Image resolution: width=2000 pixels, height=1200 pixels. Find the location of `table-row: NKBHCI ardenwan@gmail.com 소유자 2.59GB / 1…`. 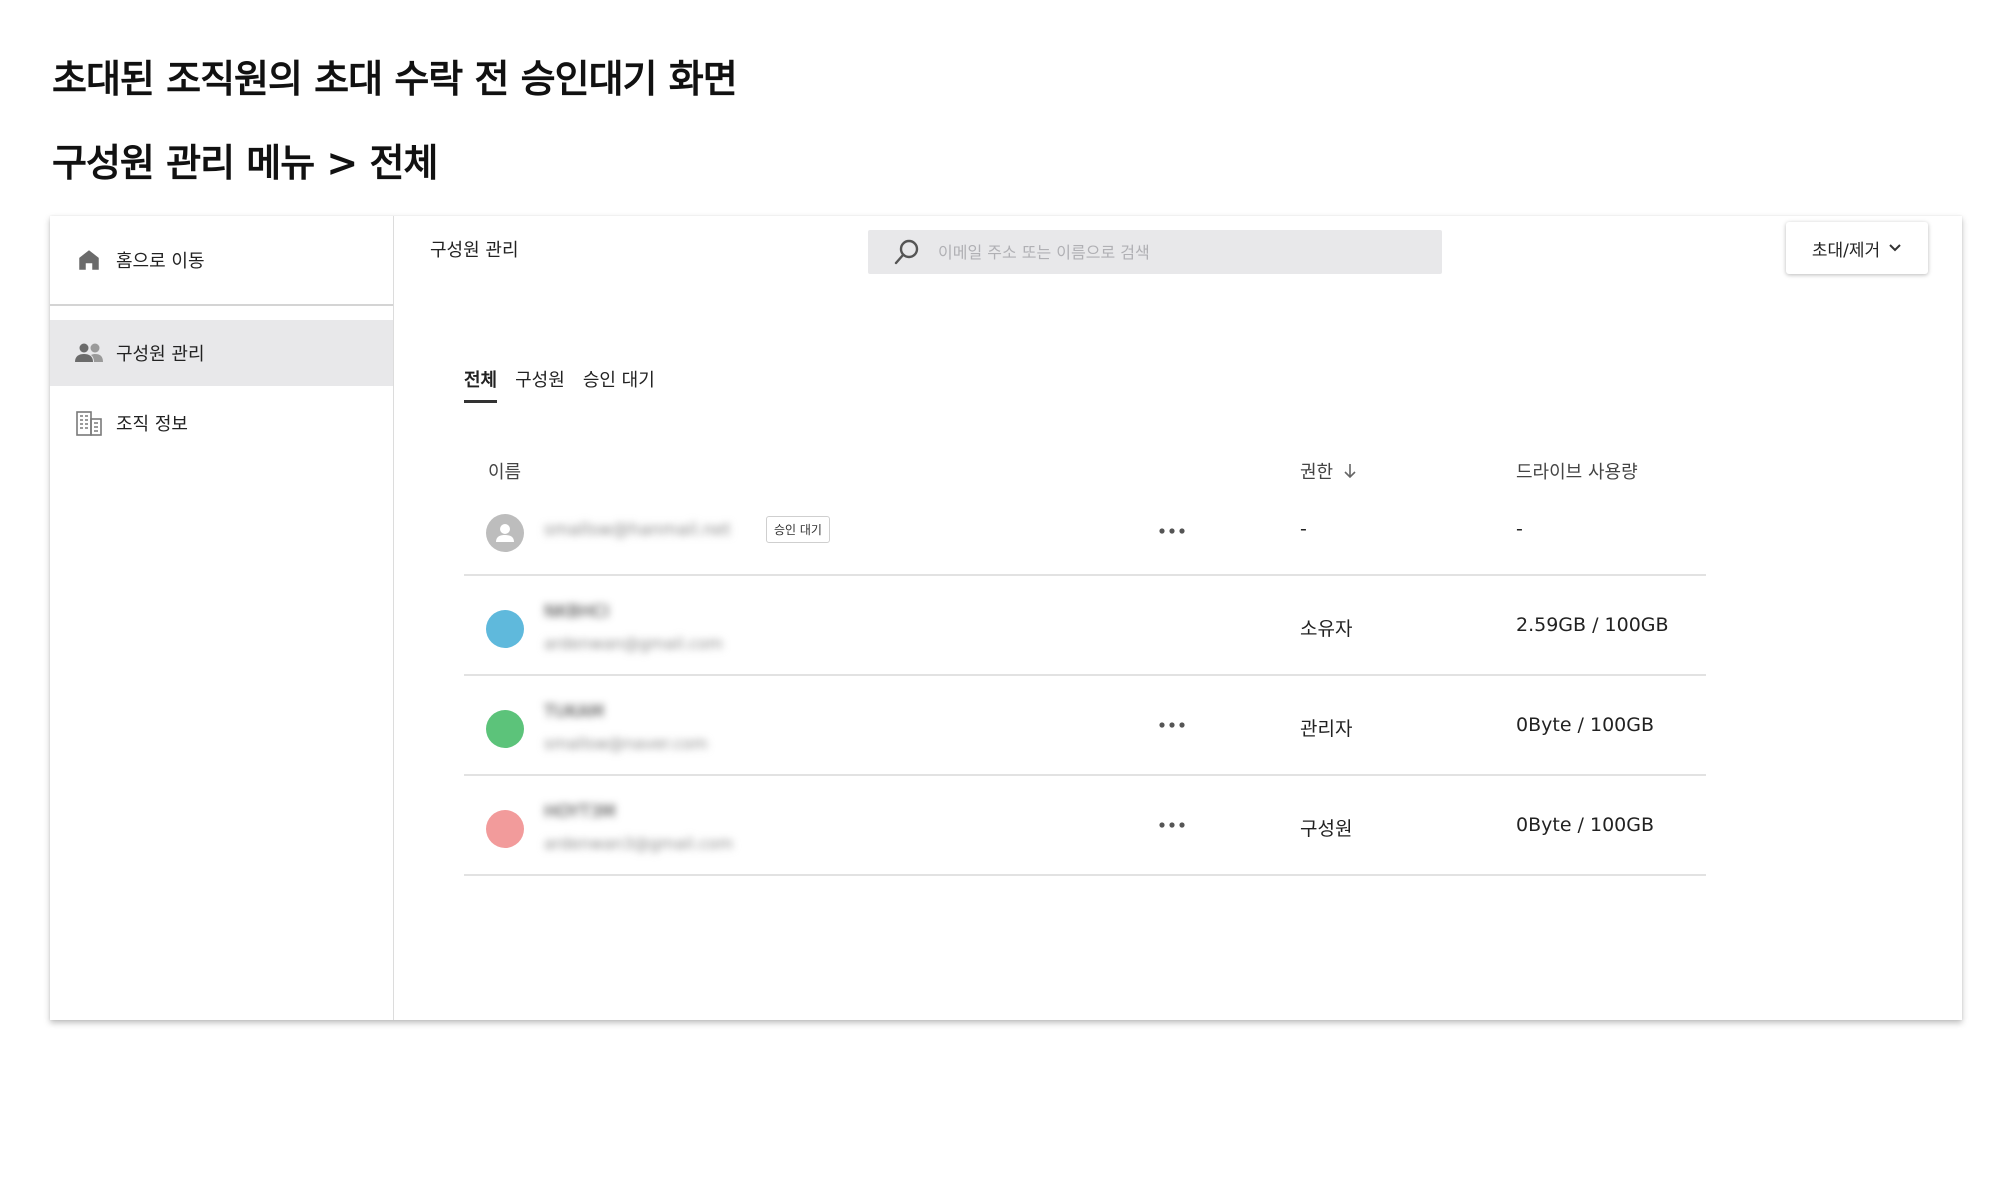

table-row: NKBHCI ardenwan@gmail.com 소유자 2.59GB / 1… is located at coordinates (1085, 626).